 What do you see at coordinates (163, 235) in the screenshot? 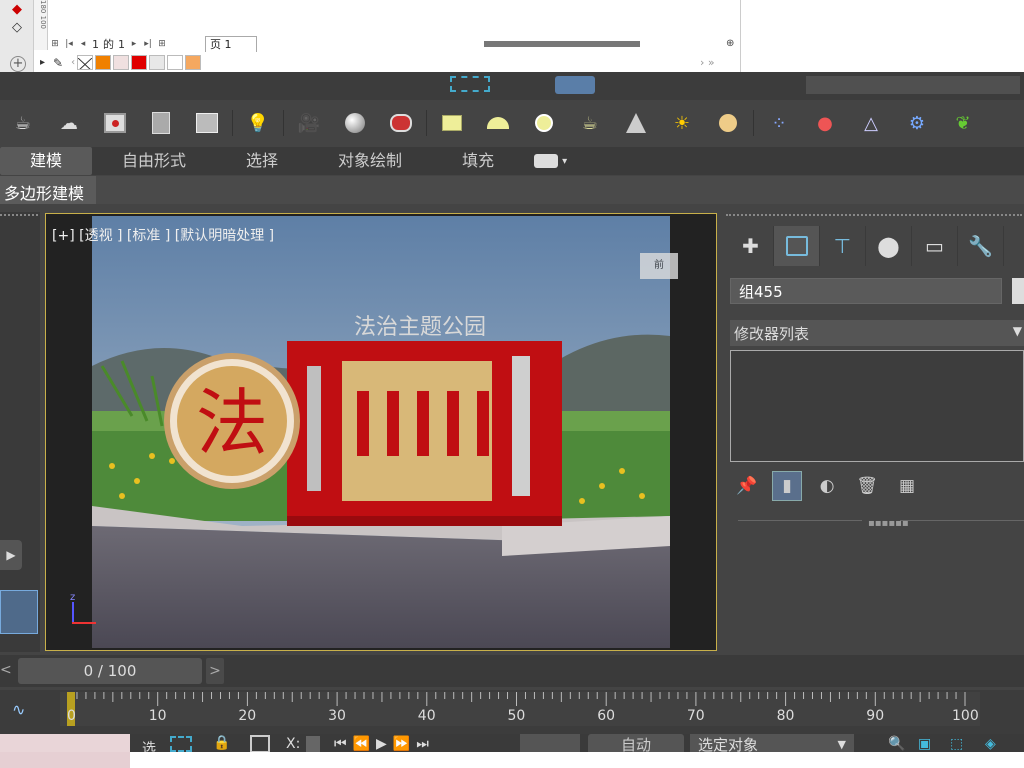
I see `viewport-label: [+] [透视 ] [标准 ] [默认明暗处理 ]` at bounding box center [163, 235].